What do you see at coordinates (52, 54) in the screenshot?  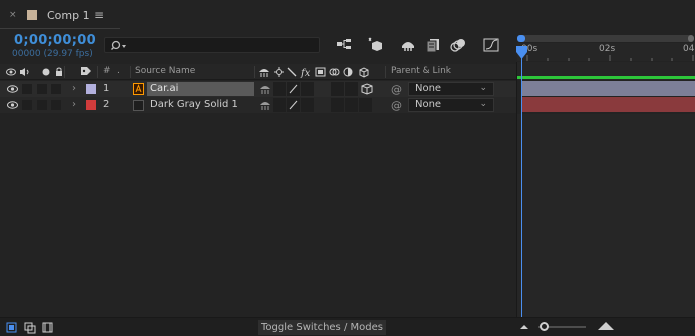 I see `frame-rate-display: 00000 (29.97 fps)` at bounding box center [52, 54].